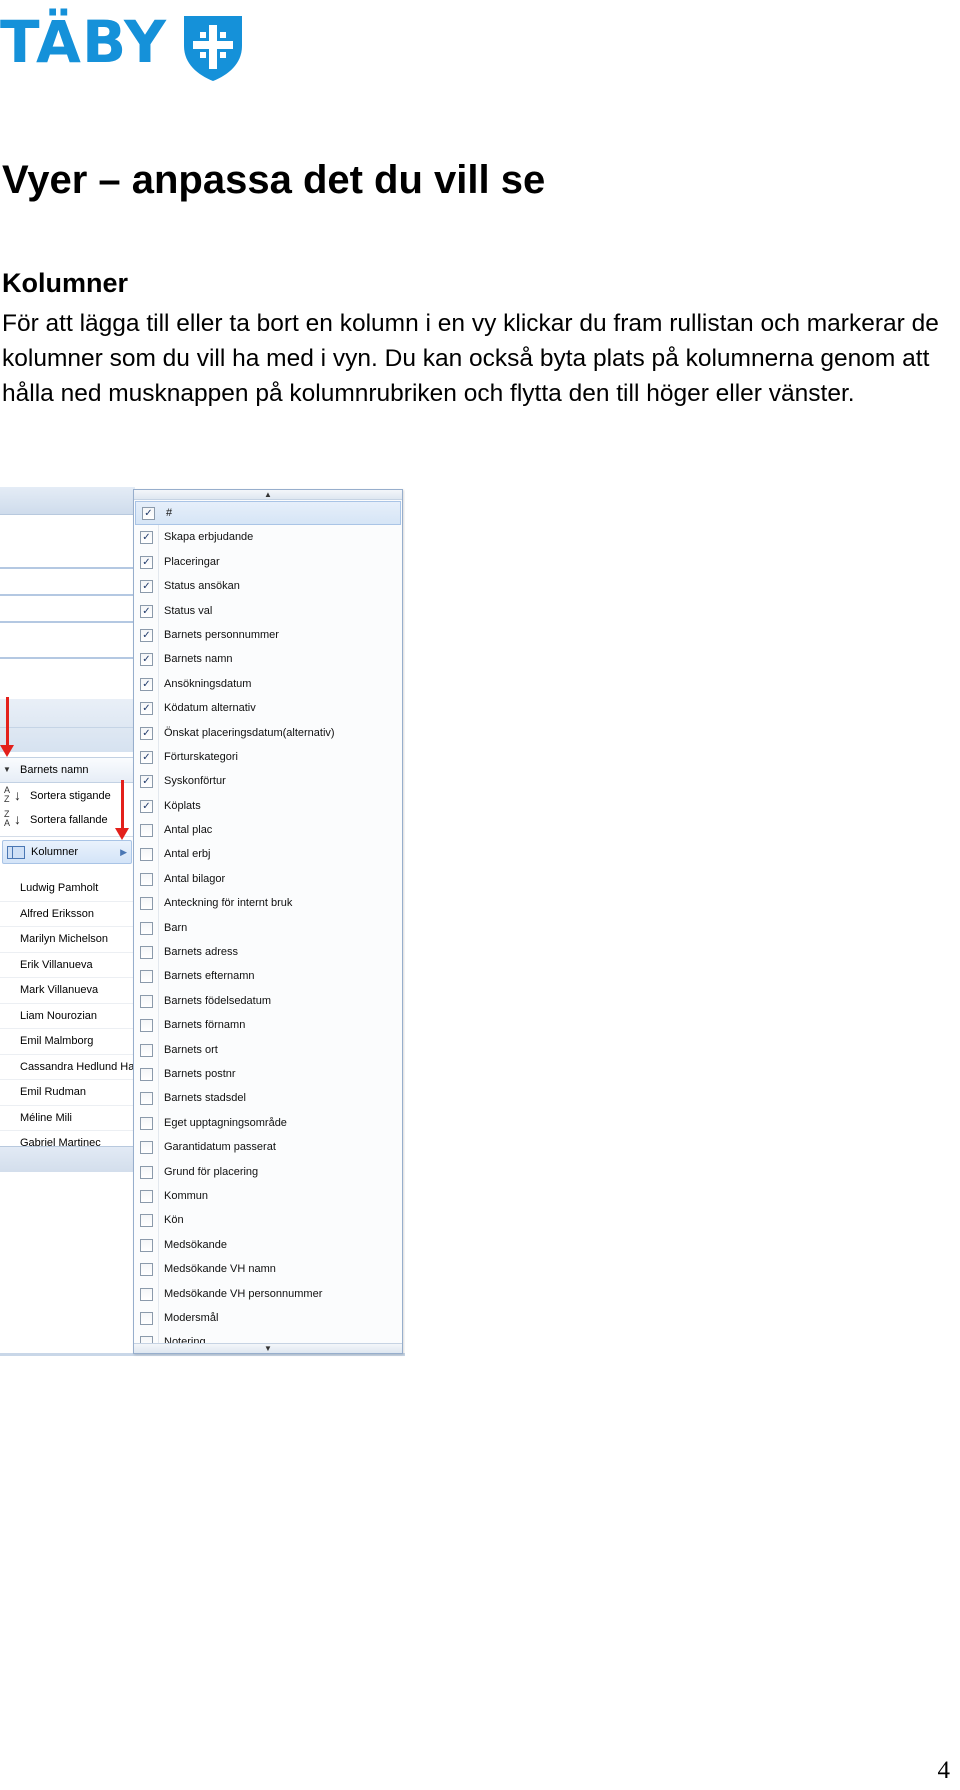 This screenshot has width=960, height=1790. Describe the element at coordinates (268, 879) in the screenshot. I see `column-option-item: Antal bilagor` at that location.